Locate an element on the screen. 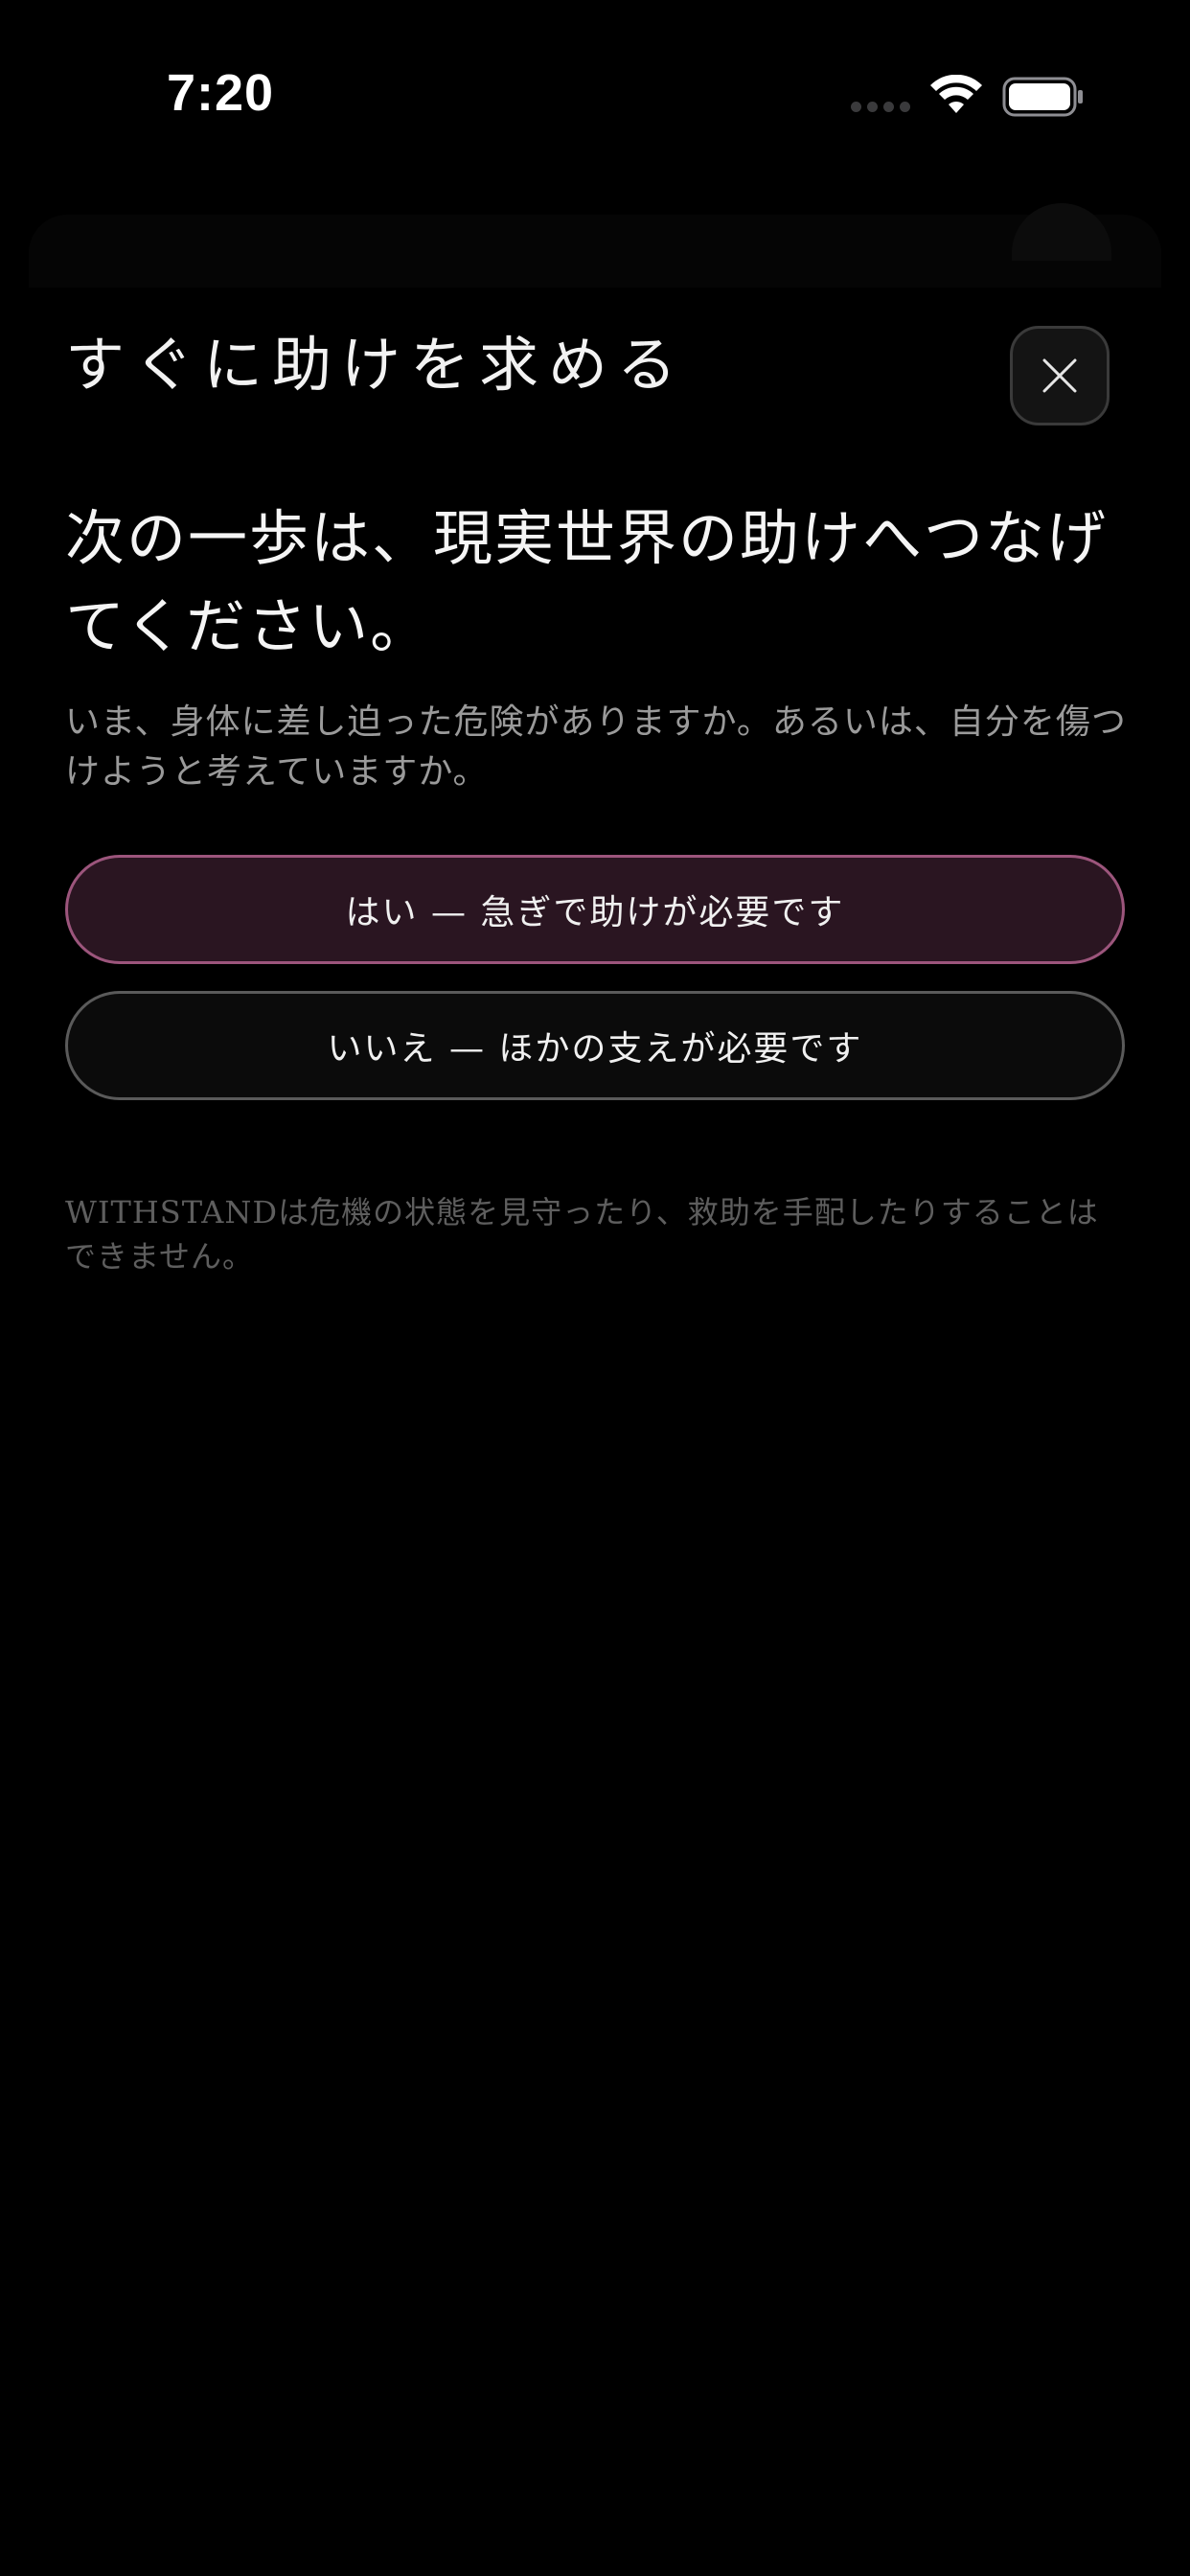 The height and width of the screenshot is (2576, 1190). close-icon is located at coordinates (1060, 375).